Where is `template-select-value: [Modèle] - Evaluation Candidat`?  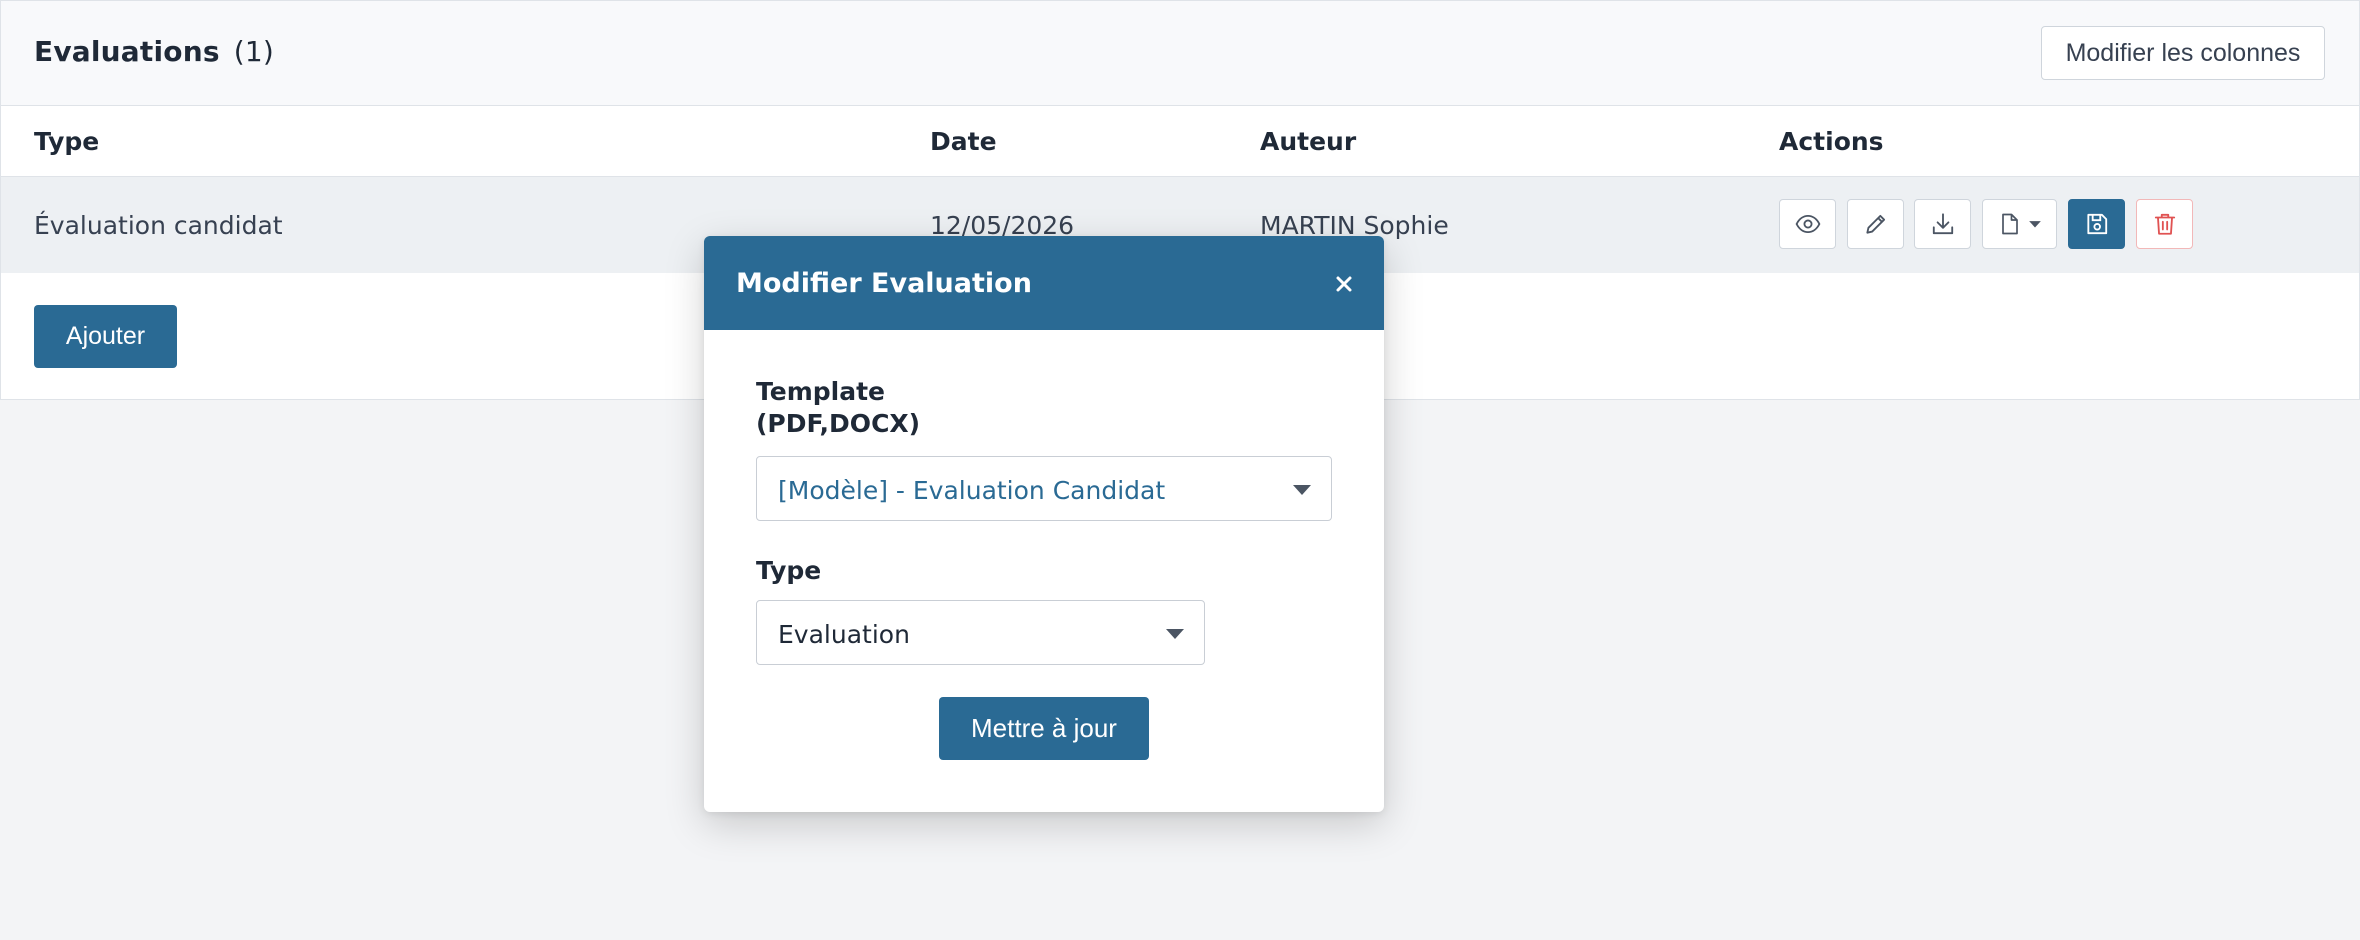
template-select-value: [Modèle] - Evaluation Candidat is located at coordinates (972, 490).